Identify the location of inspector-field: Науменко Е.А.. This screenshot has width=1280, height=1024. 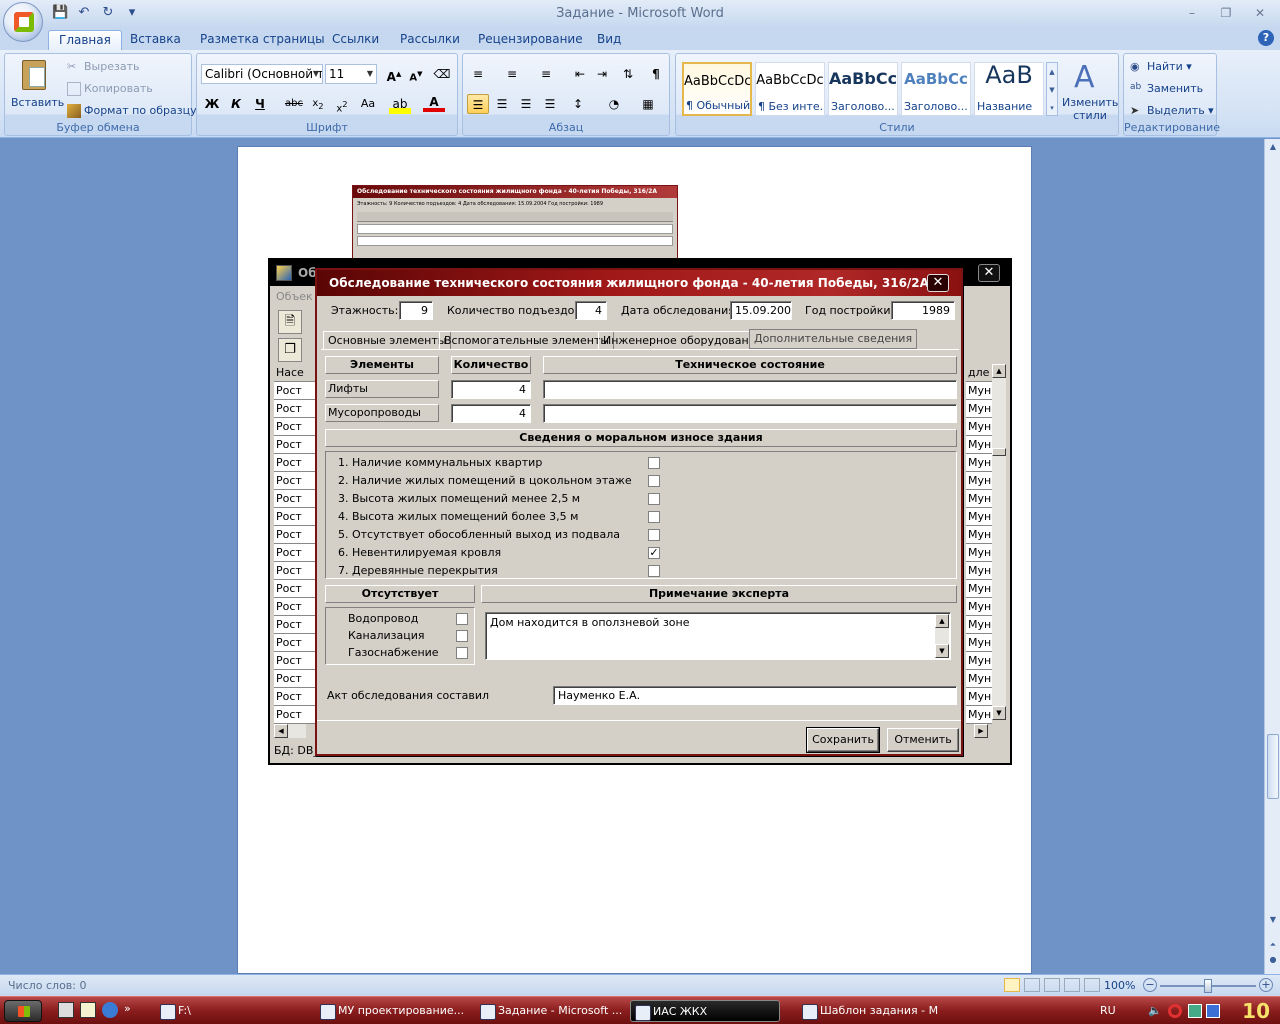
(755, 695).